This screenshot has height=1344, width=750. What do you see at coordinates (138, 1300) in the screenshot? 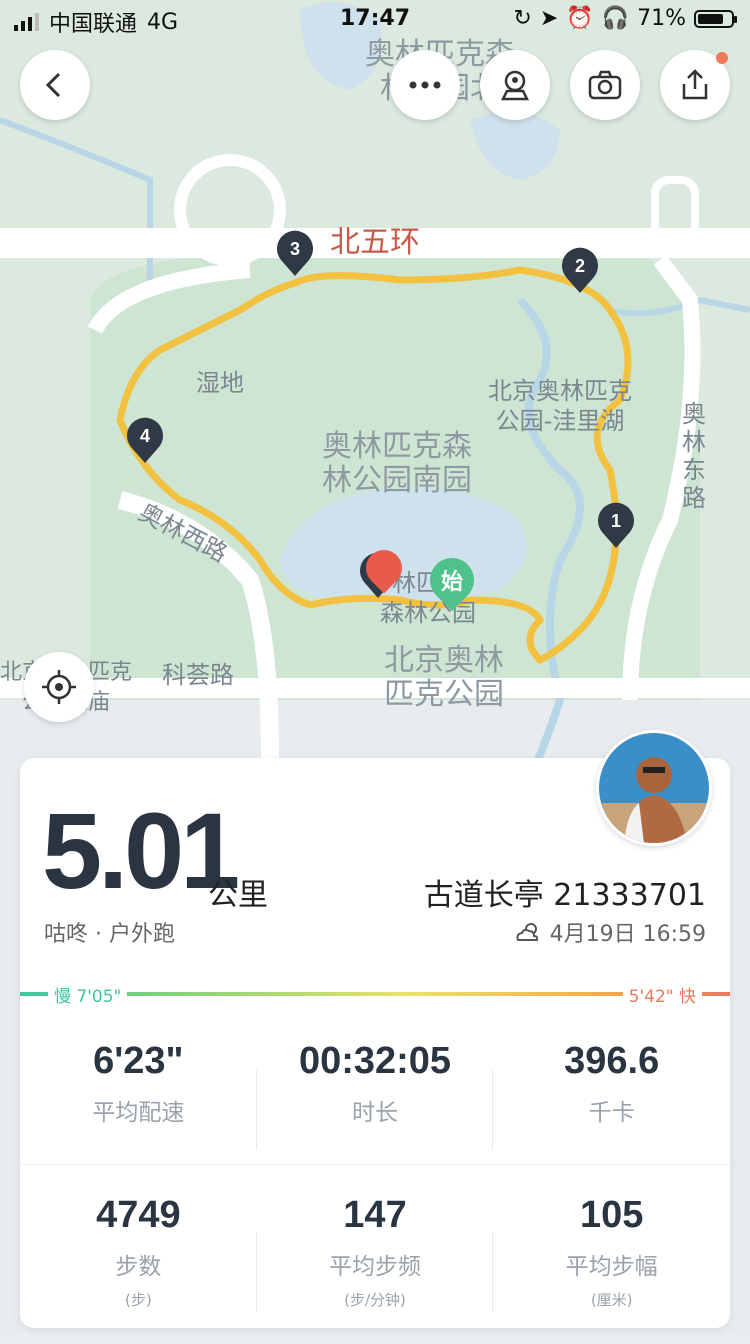
I see `stat-unit: (步)` at bounding box center [138, 1300].